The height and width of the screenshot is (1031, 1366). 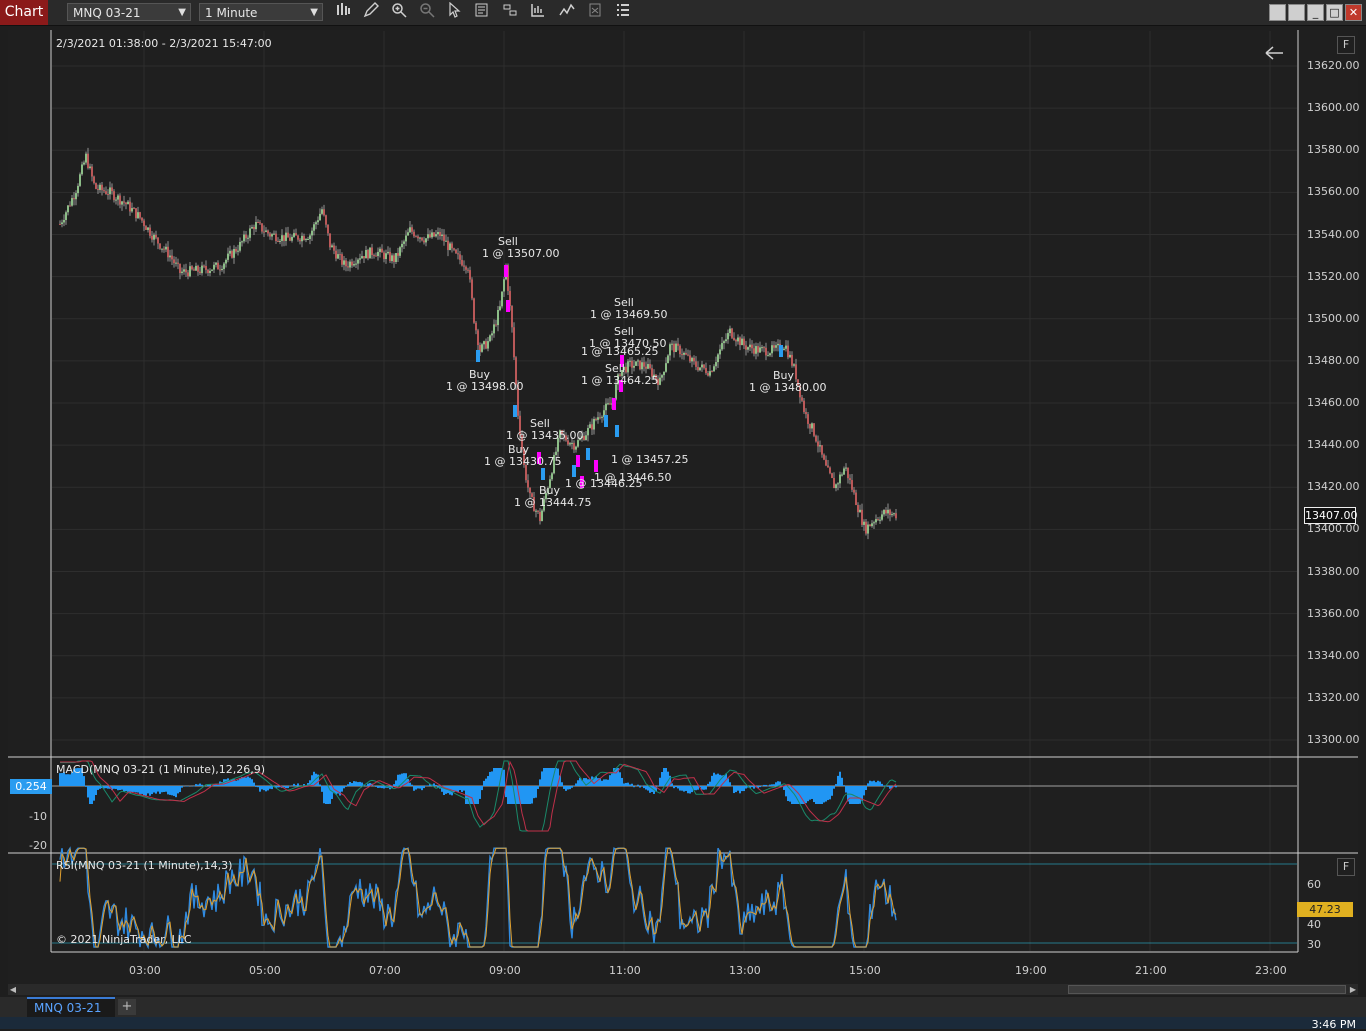 What do you see at coordinates (127, 1007) in the screenshot?
I see `add-tab-button: +` at bounding box center [127, 1007].